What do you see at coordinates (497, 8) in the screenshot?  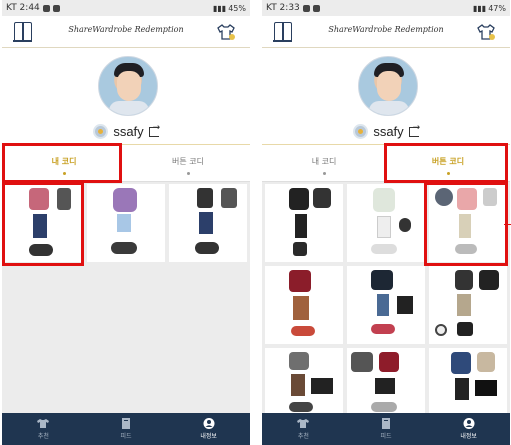 I see `battery-level: 47%` at bounding box center [497, 8].